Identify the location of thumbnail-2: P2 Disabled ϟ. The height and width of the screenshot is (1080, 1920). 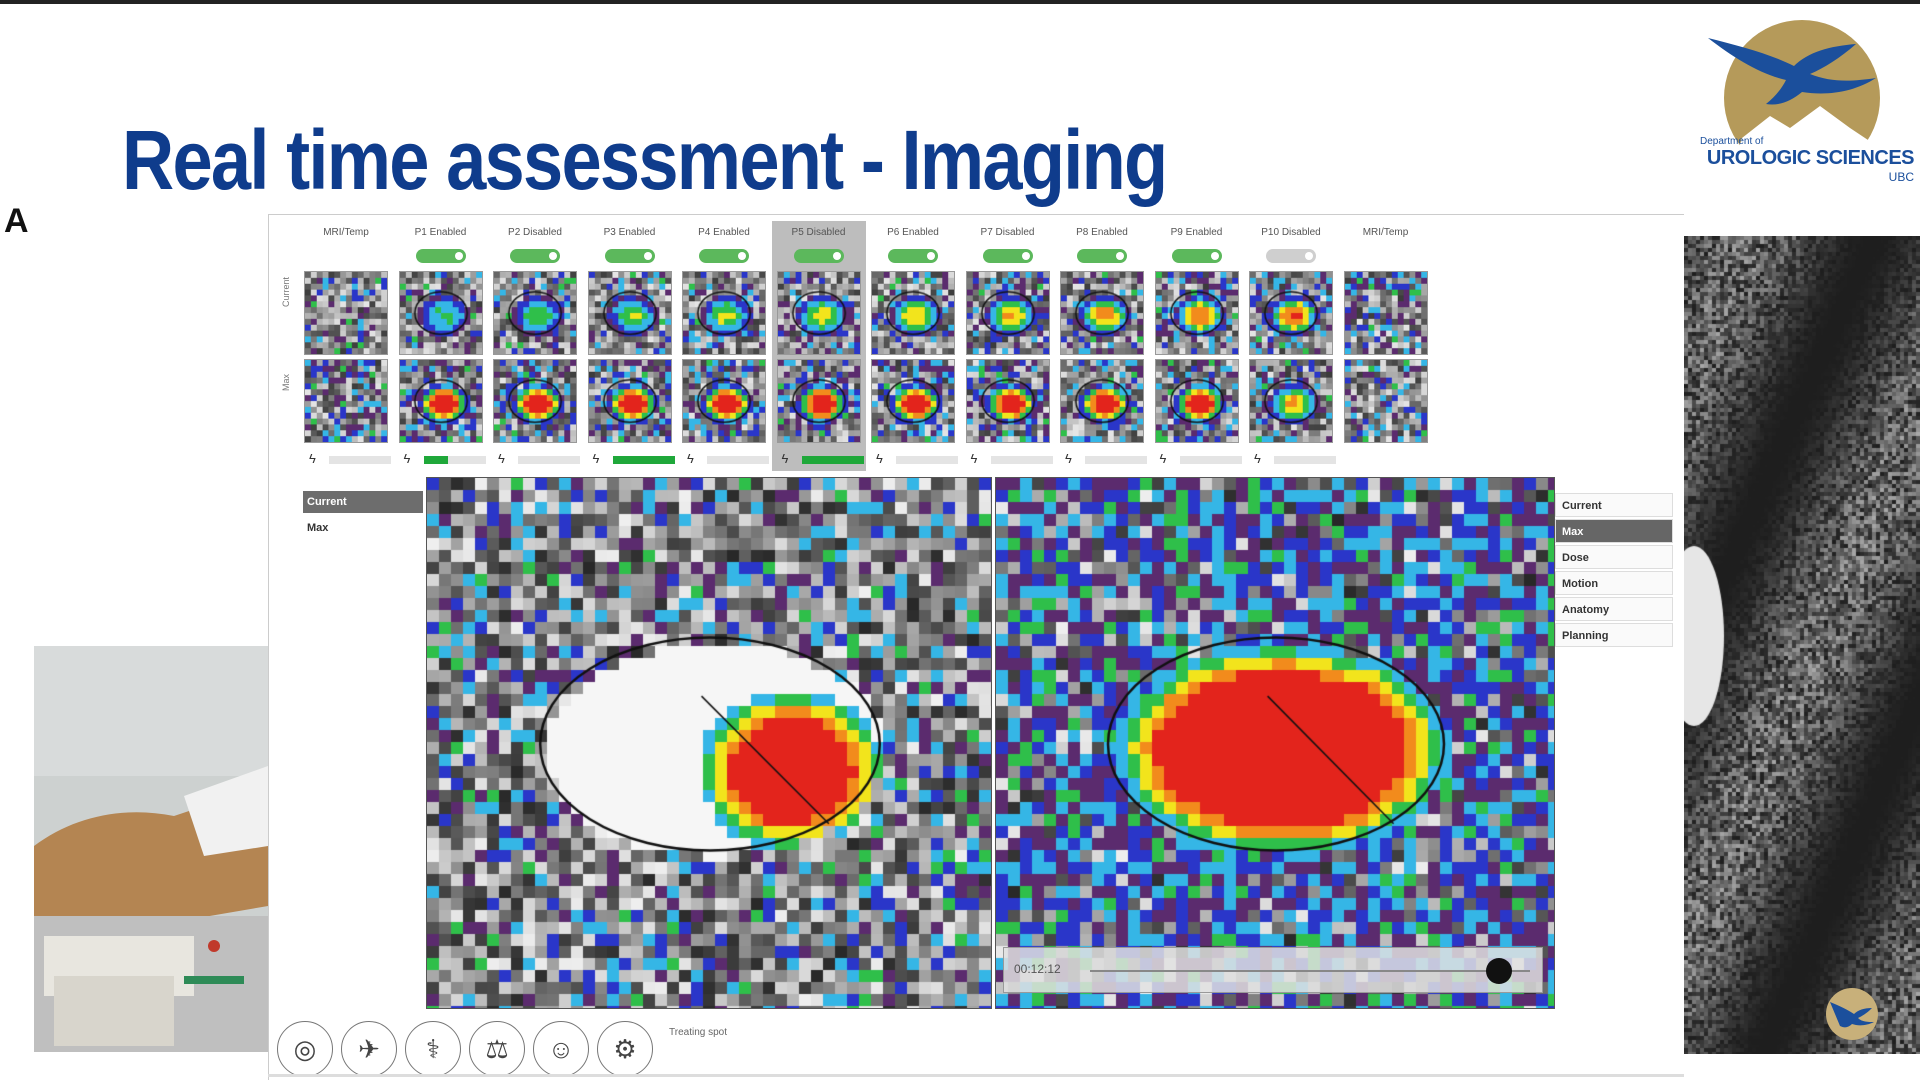
(535, 346).